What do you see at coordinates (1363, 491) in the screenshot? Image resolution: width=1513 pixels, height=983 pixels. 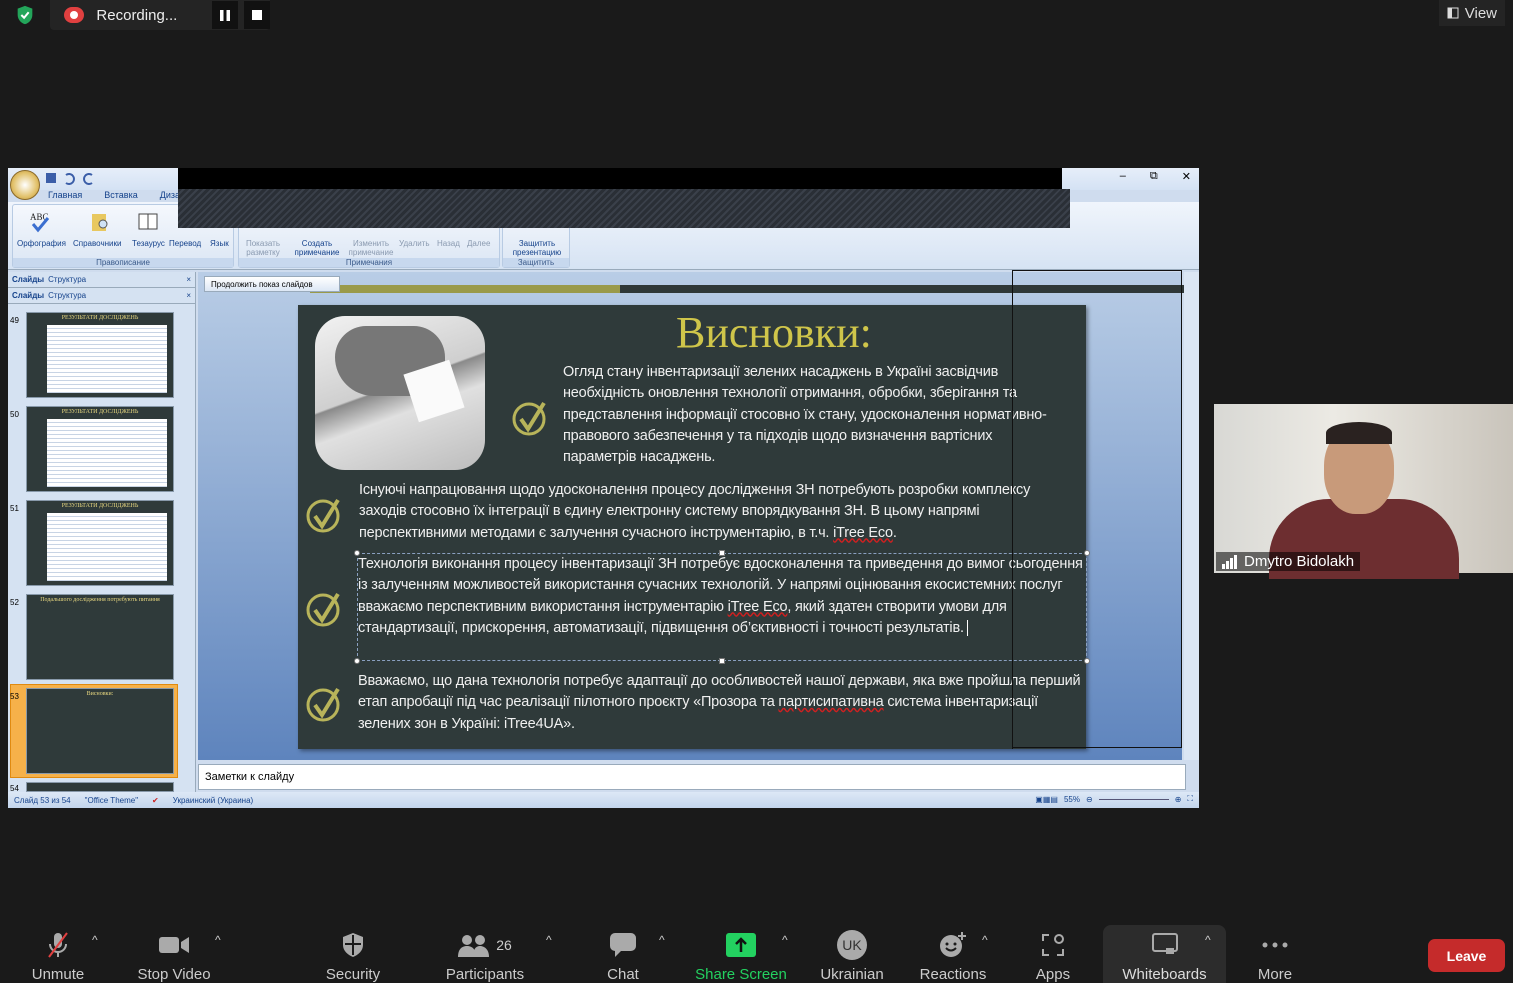 I see `participant-video-tile: Dmytro Bidolakh` at bounding box center [1363, 491].